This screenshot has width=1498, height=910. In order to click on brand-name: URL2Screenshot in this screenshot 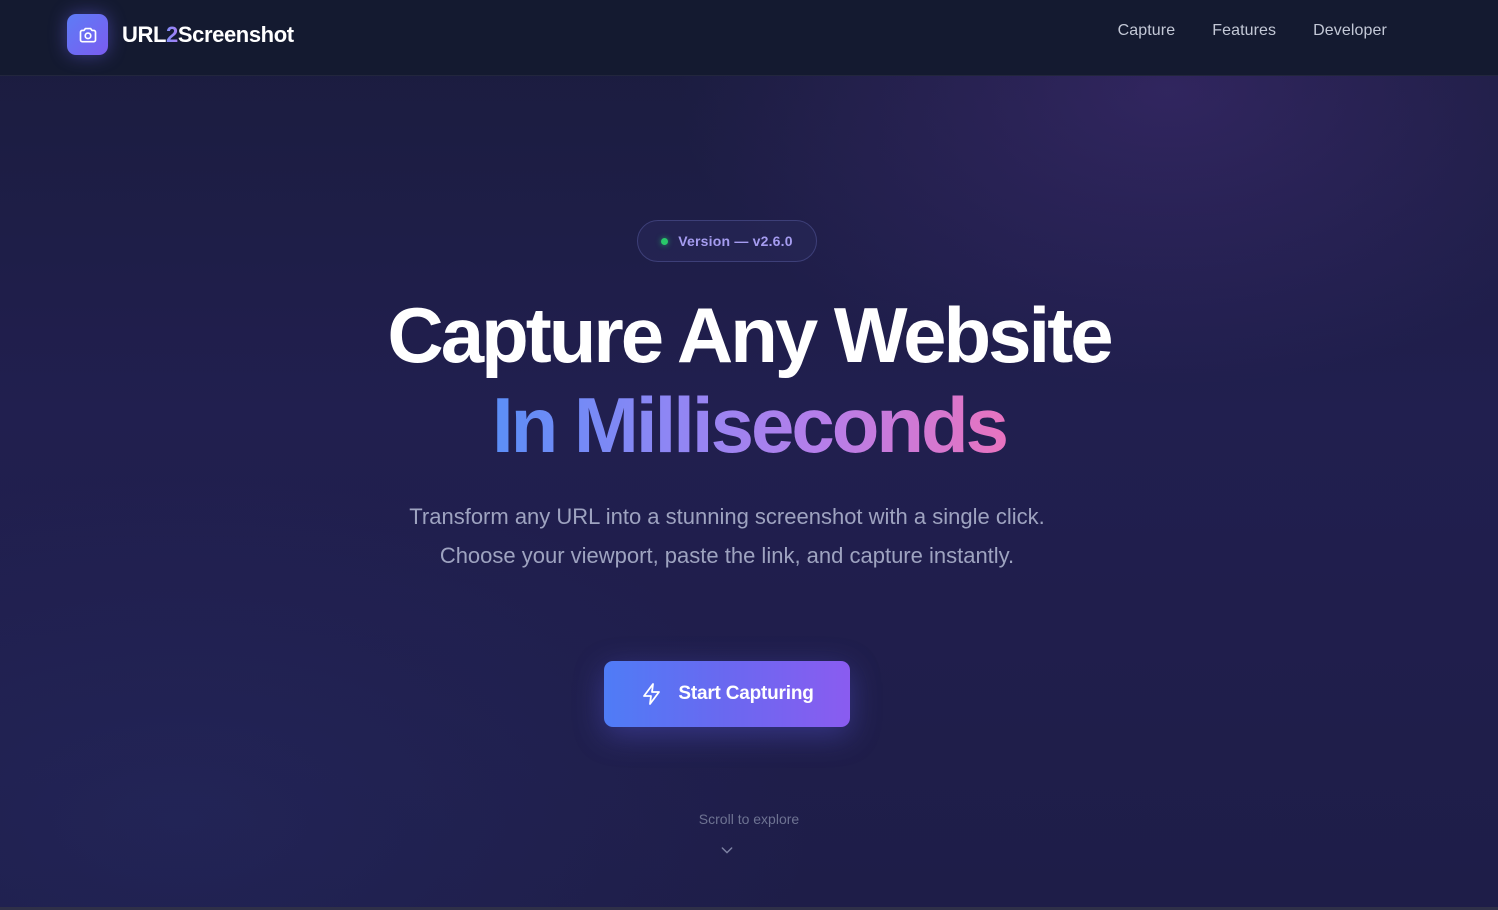, I will do `click(208, 35)`.